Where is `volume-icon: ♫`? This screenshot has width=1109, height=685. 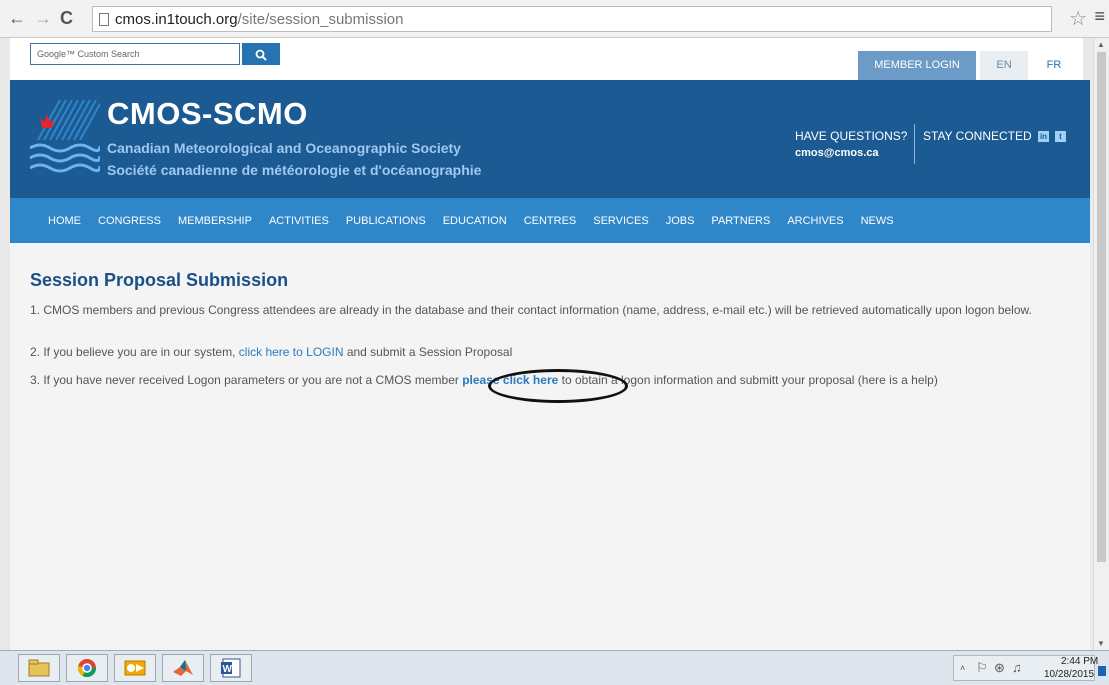 volume-icon: ♫ is located at coordinates (1017, 667).